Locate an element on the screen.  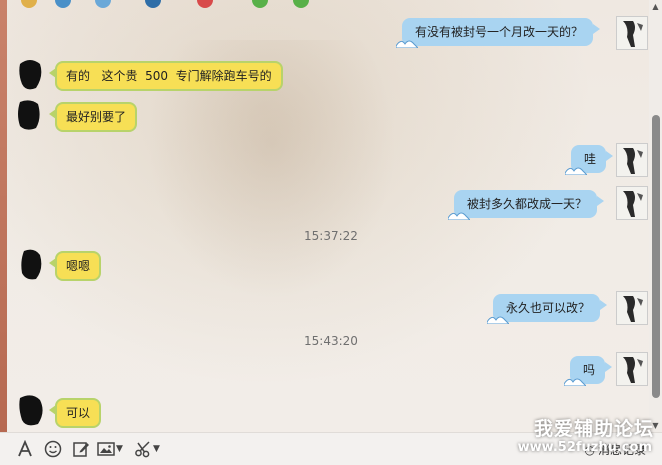
incoming-message-bubble: 最好别要了 is located at coordinates (93, 117).